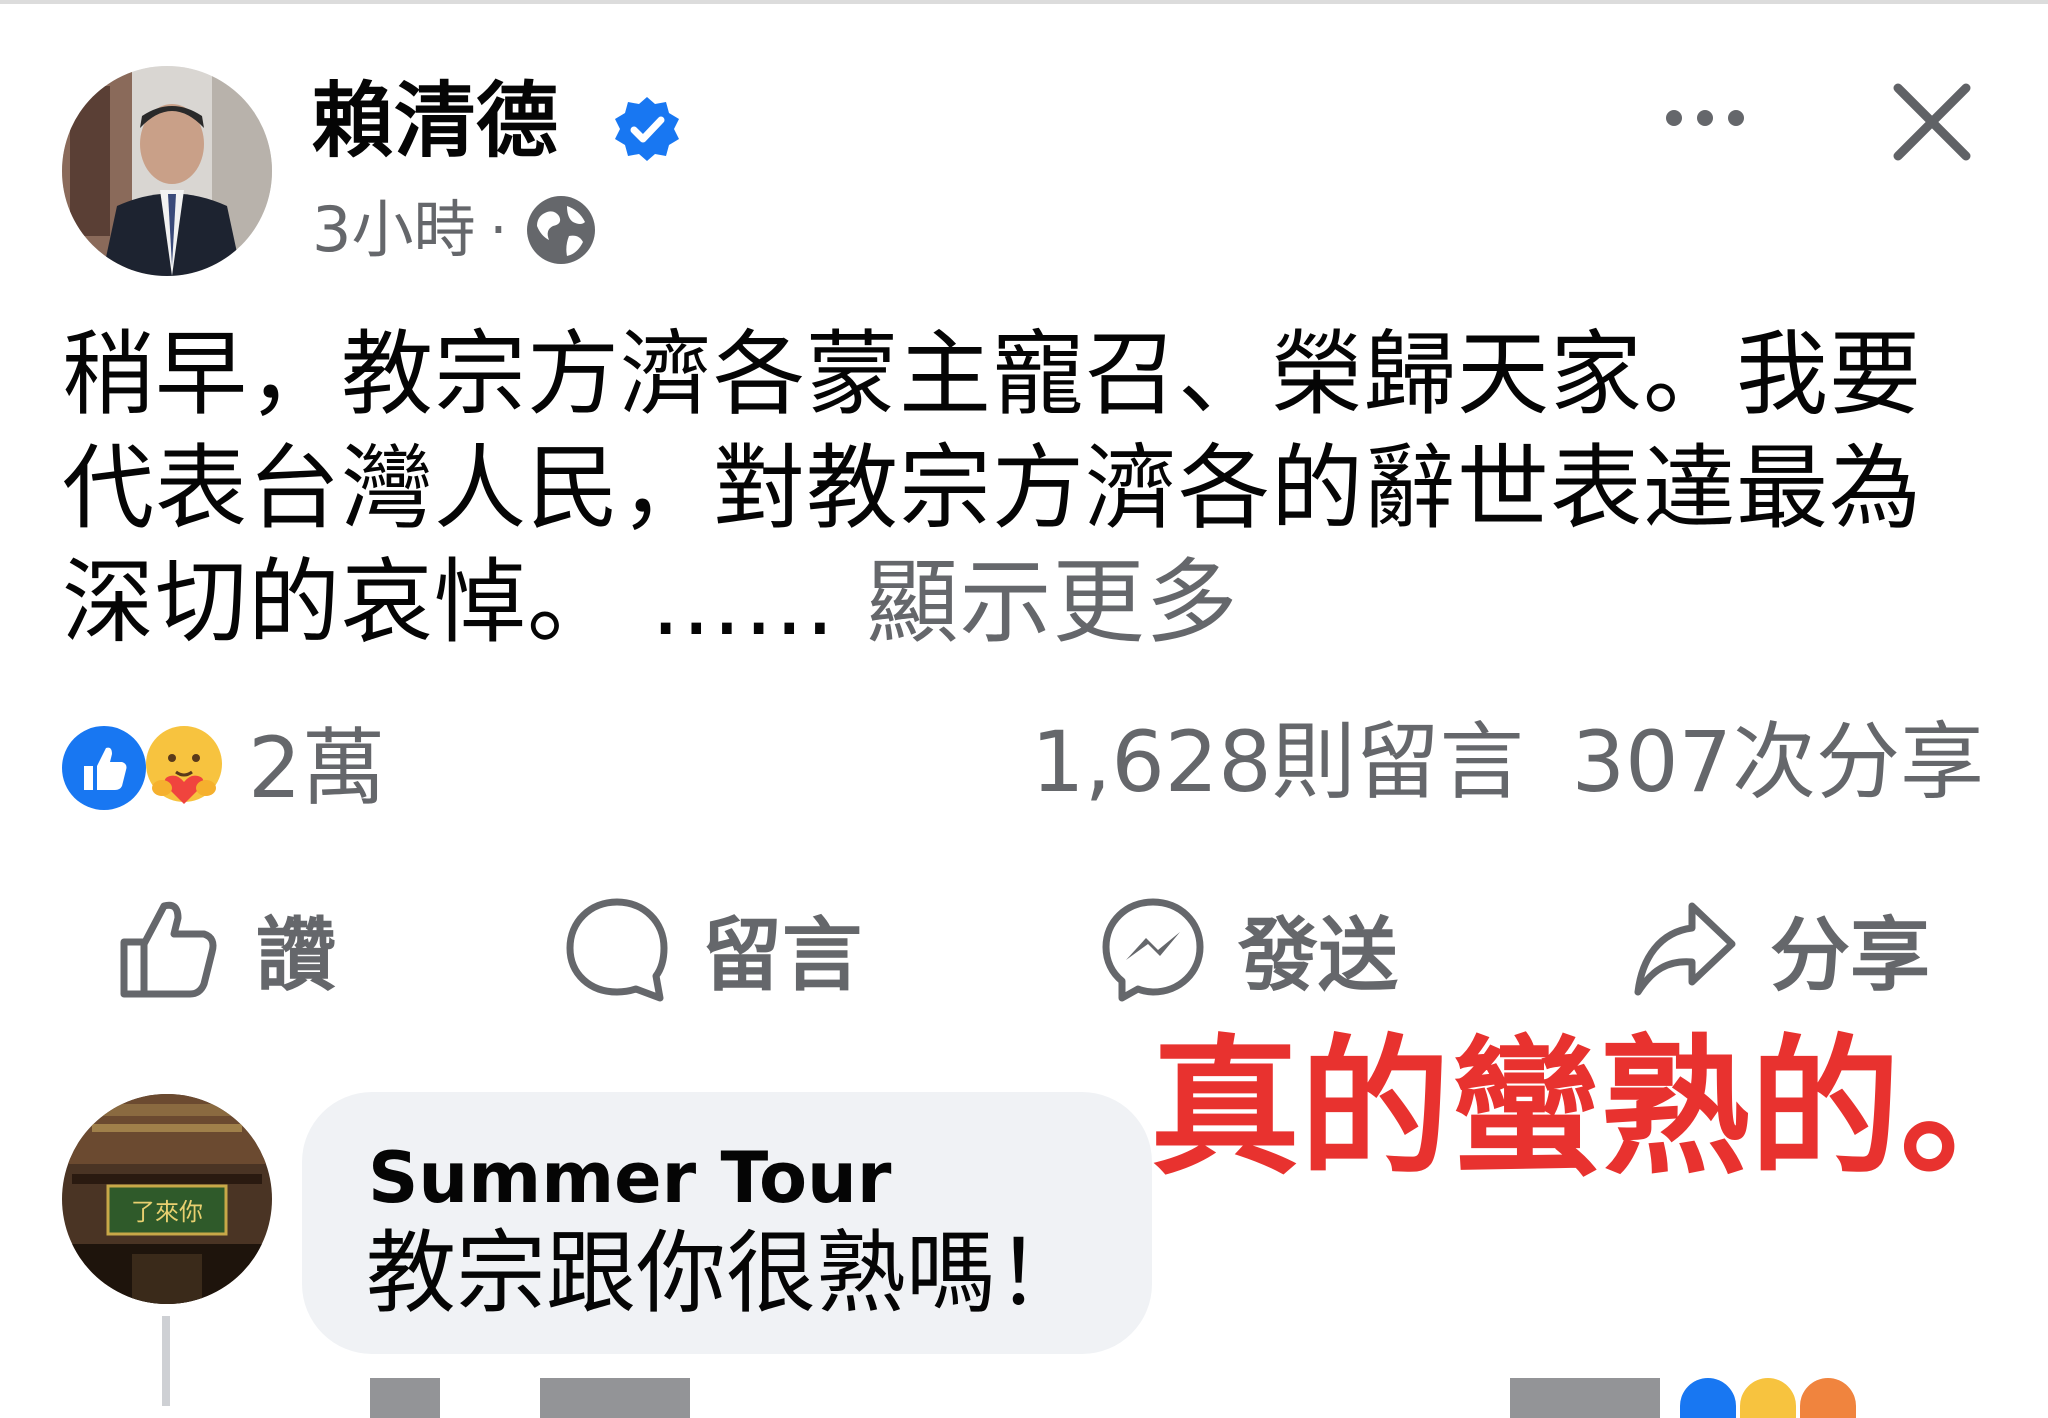 The width and height of the screenshot is (2048, 1418). I want to click on post-text-line: 代表台灣人民，對教宗方濟各的辭世表達最為, so click(992, 488).